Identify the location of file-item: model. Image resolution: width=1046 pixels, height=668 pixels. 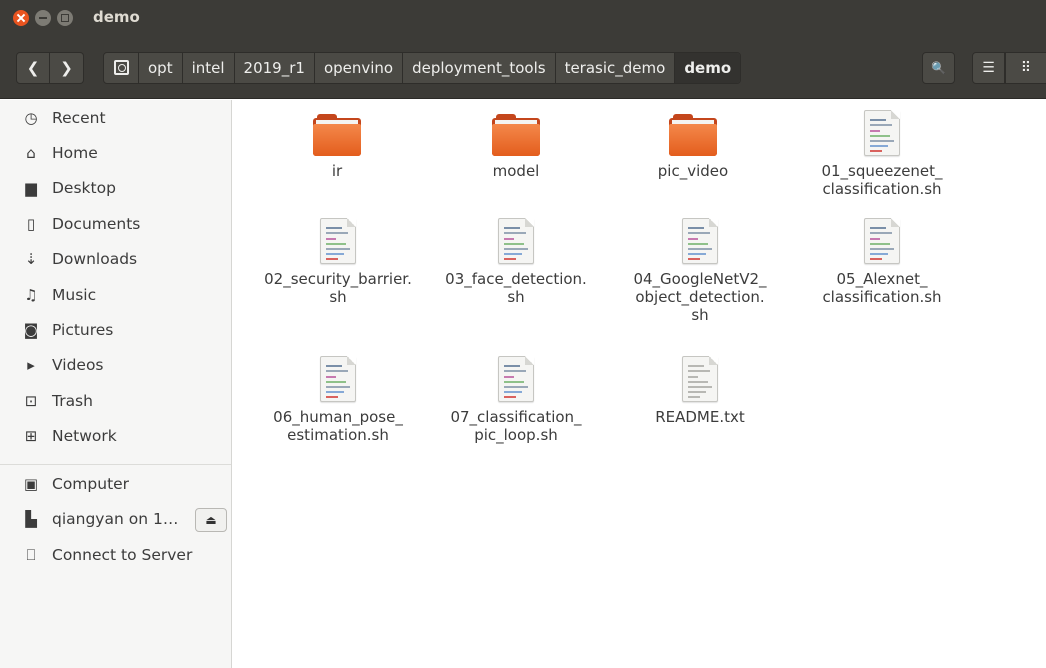
(516, 147).